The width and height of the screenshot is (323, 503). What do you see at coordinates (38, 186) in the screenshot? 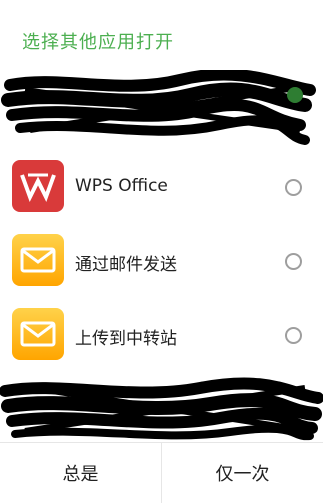
I see `wps-office-icon` at bounding box center [38, 186].